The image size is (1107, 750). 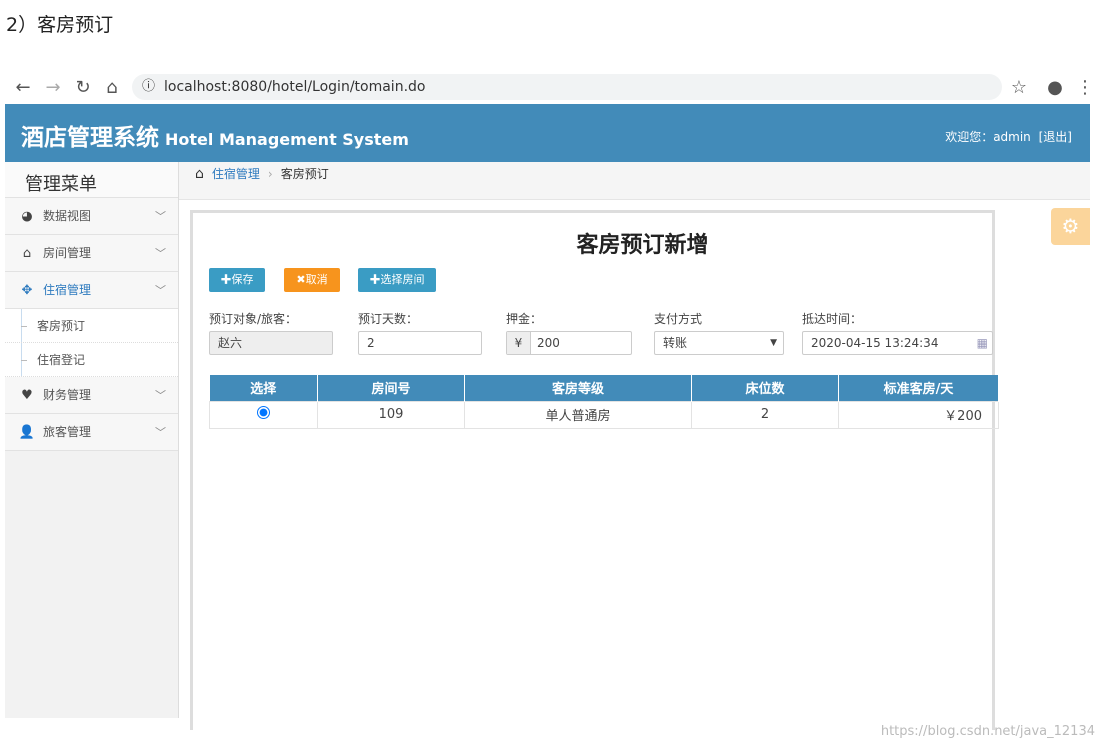 I want to click on welcome-text: 欢迎您：admin, so click(x=988, y=137).